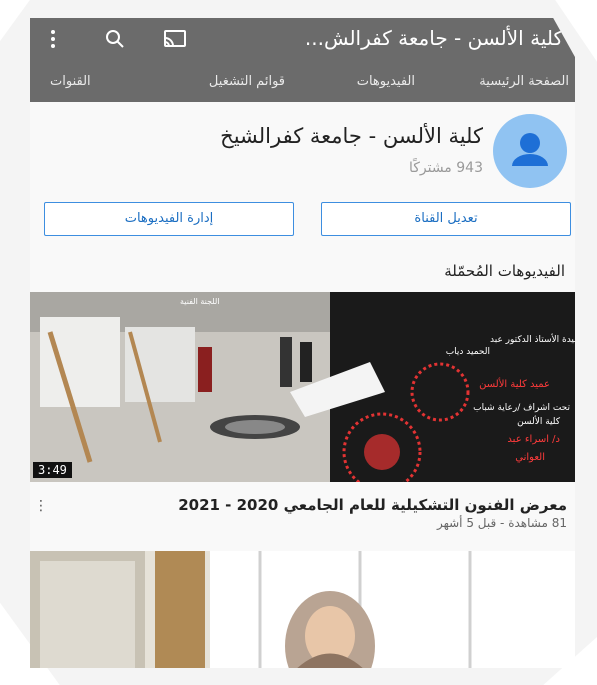 The image size is (597, 685). I want to click on svg-text: اللجنة الفنية, so click(200, 301).